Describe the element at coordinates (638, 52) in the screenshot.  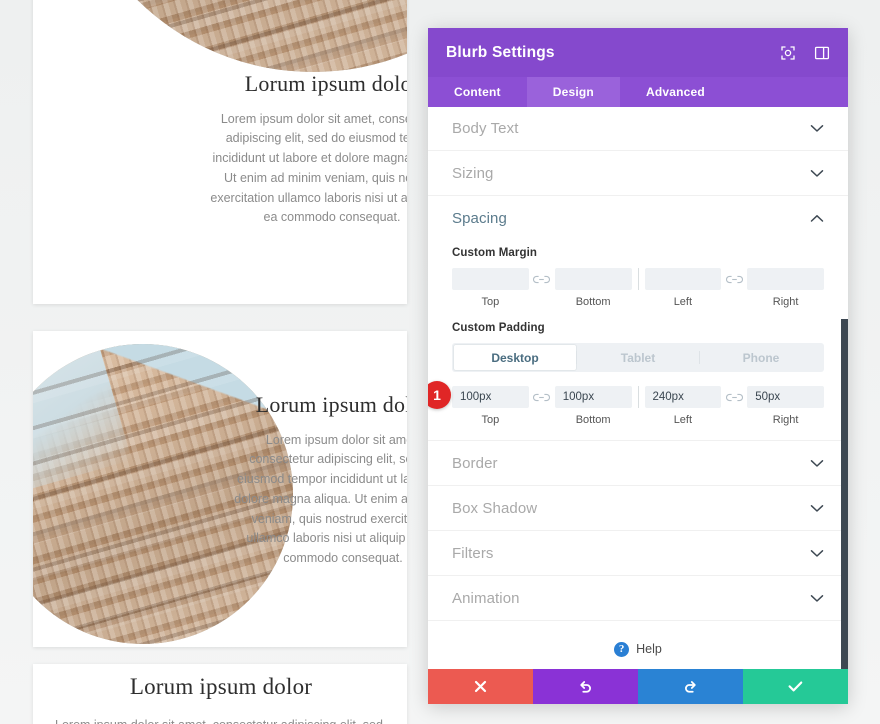
I see `modal-header: Blurb Settings` at that location.